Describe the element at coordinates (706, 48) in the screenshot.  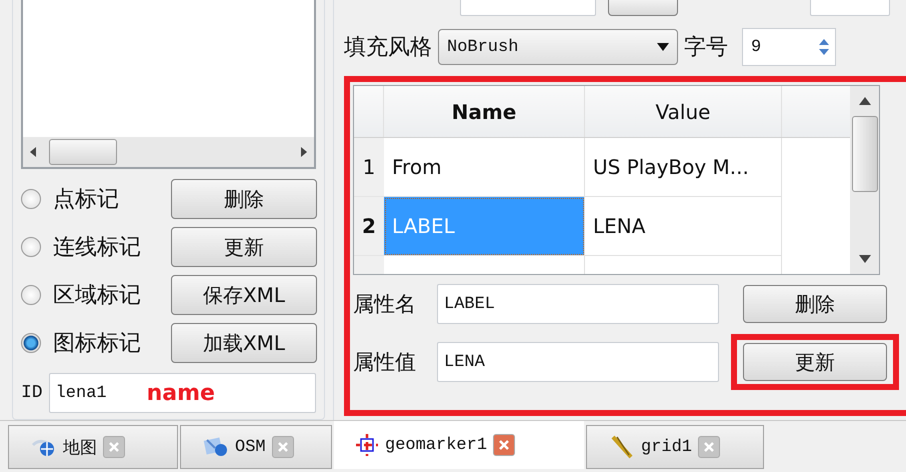
I see `font-size-label: 字号` at that location.